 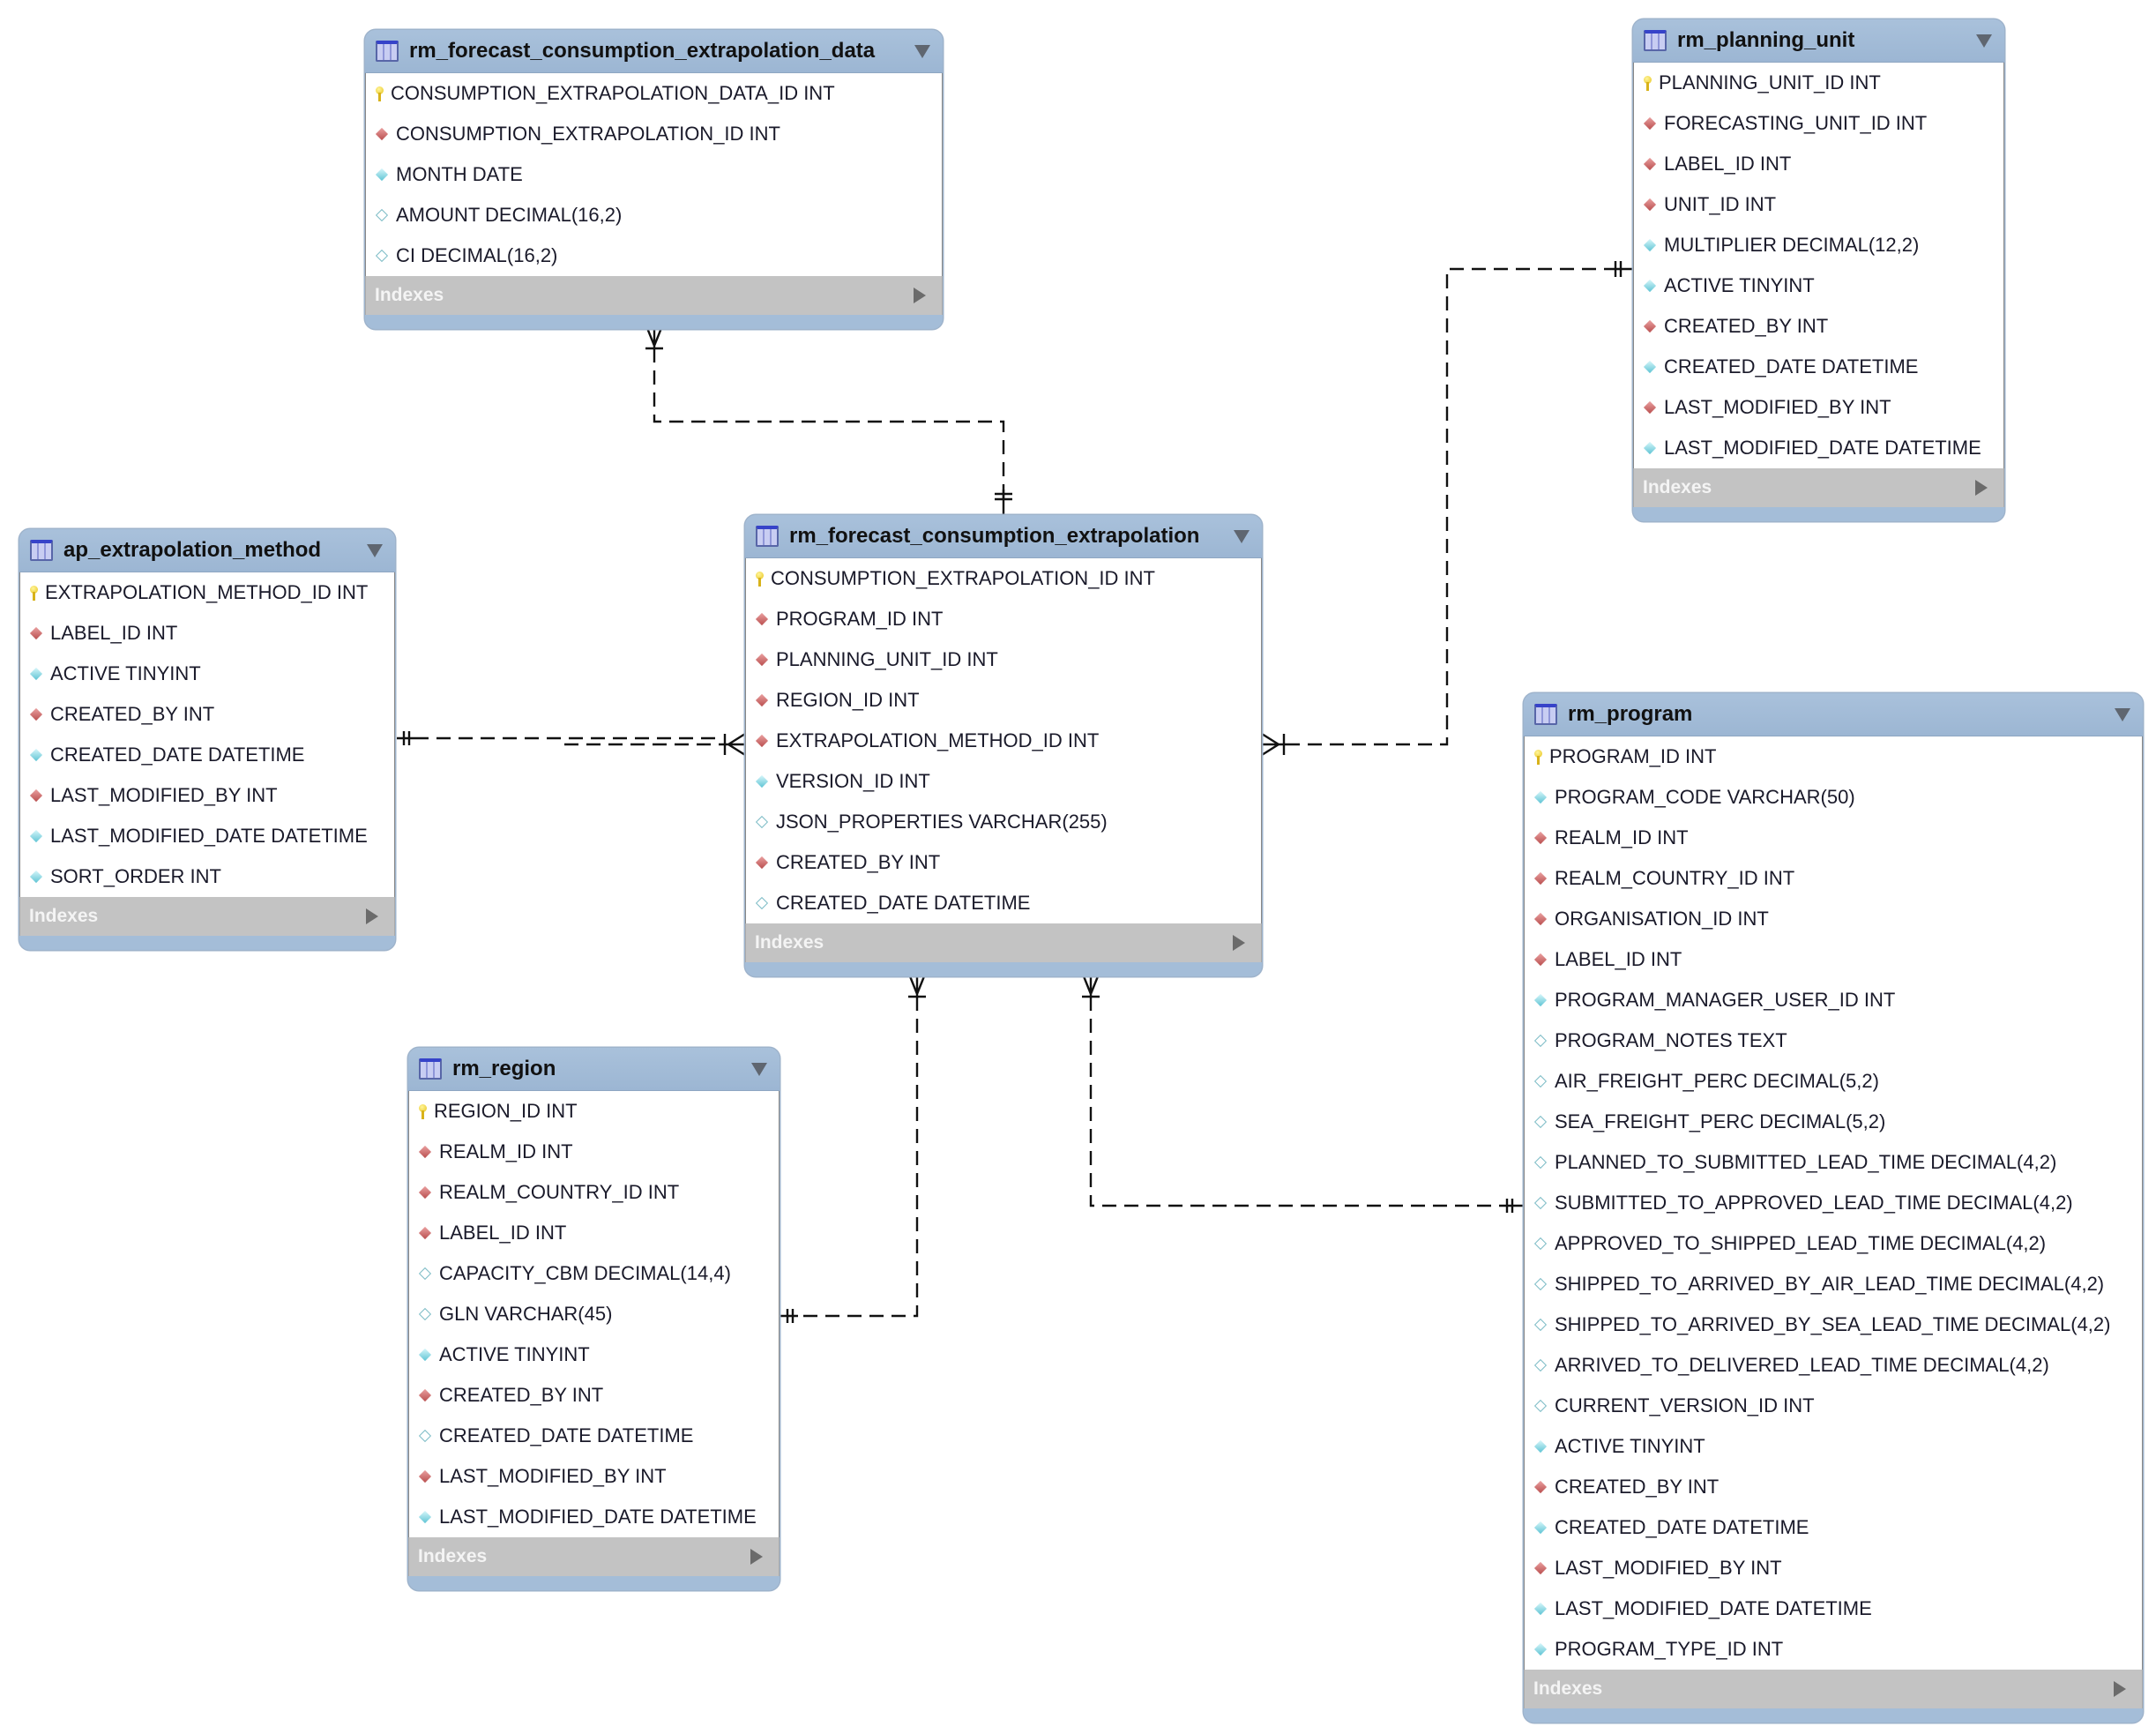 What do you see at coordinates (1833, 1649) in the screenshot?
I see `column-row: PROGRAM_TYPE_ID INT` at bounding box center [1833, 1649].